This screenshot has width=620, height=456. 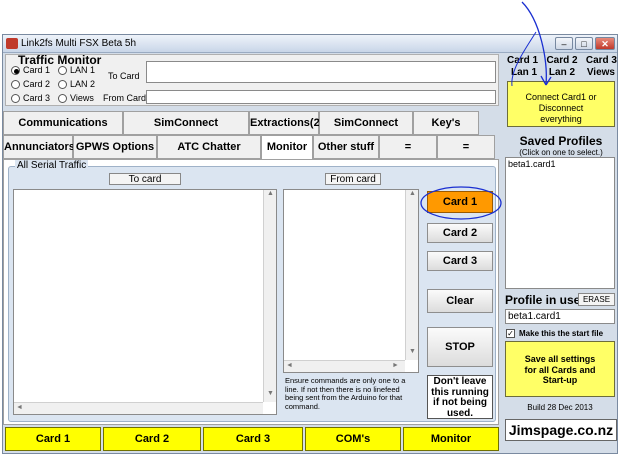 I want to click on from-card-vscroll: ▲ ▼, so click(x=411, y=275).